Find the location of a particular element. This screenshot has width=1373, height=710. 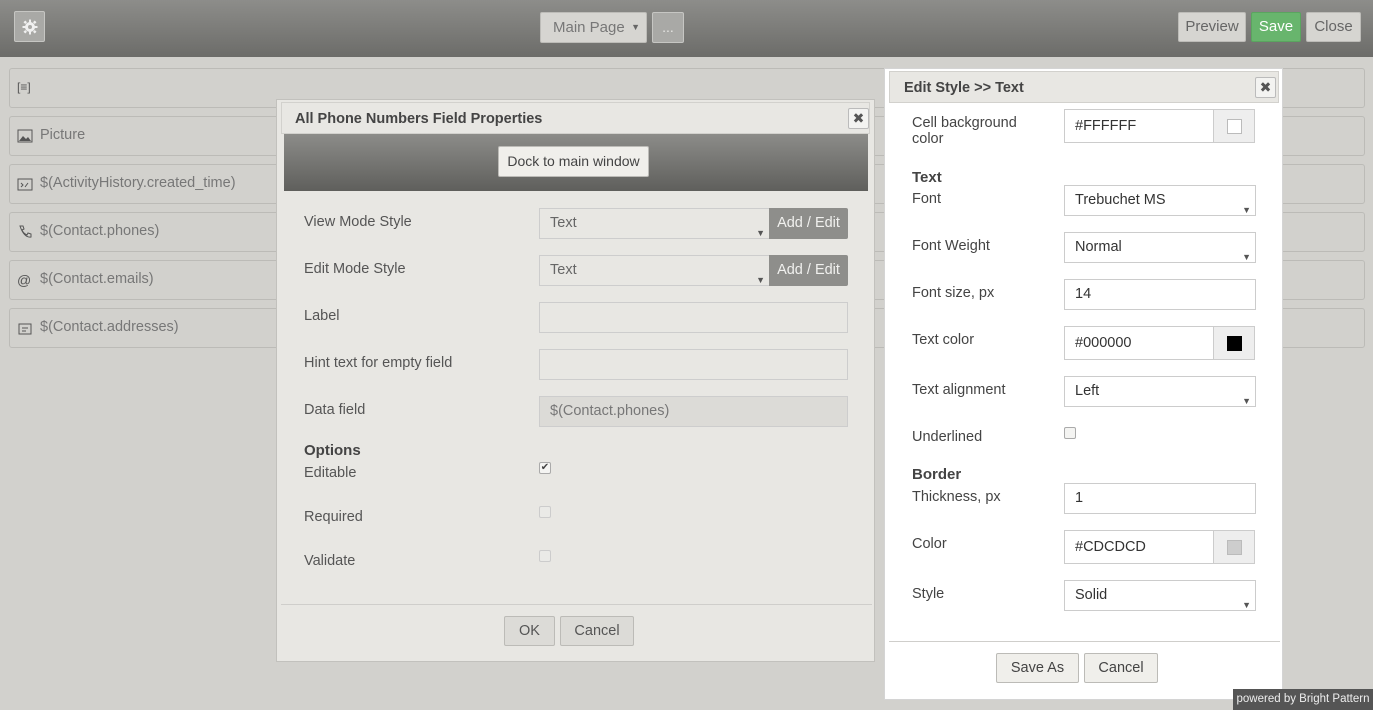

view-mode-style-value: Text is located at coordinates (563, 223).